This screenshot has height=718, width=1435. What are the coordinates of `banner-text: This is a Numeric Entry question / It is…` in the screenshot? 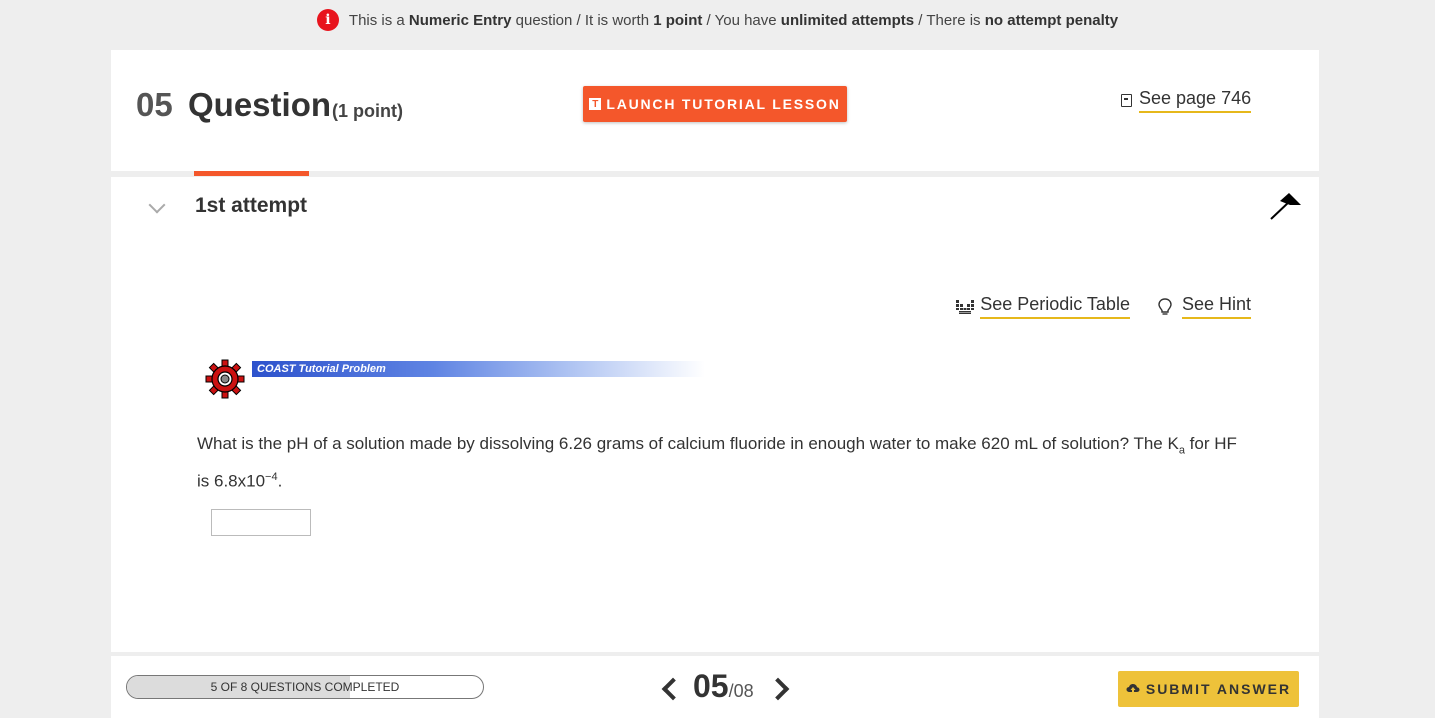 It's located at (733, 20).